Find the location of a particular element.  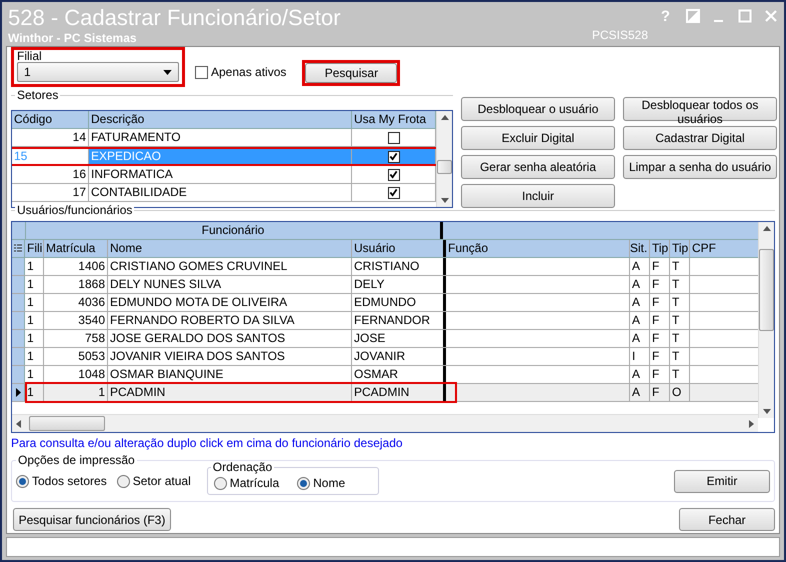

table-cell: CRISTIANO is located at coordinates (399, 266).